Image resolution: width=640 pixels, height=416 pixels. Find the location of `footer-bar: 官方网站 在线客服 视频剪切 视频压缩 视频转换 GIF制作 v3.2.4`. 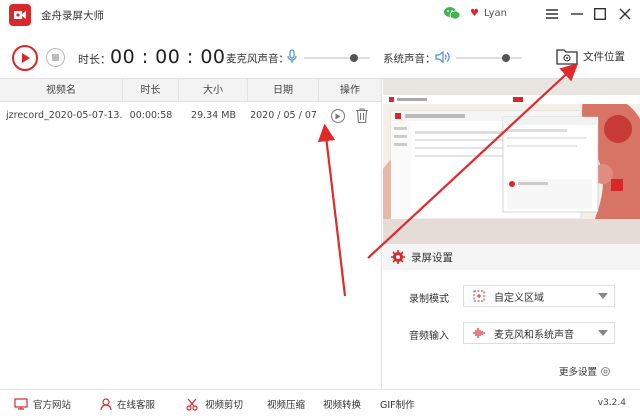

footer-bar: 官方网站 在线客服 视频剪切 视频压缩 视频转换 GIF制作 v3.2.4 is located at coordinates (320, 402).